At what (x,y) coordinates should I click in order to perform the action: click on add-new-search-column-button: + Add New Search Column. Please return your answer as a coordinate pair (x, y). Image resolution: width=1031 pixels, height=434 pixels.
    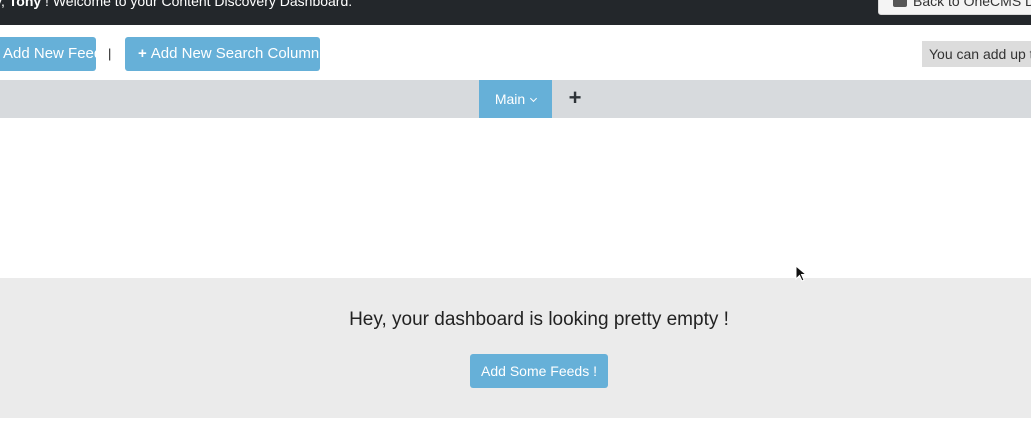
    Looking at the image, I should click on (222, 54).